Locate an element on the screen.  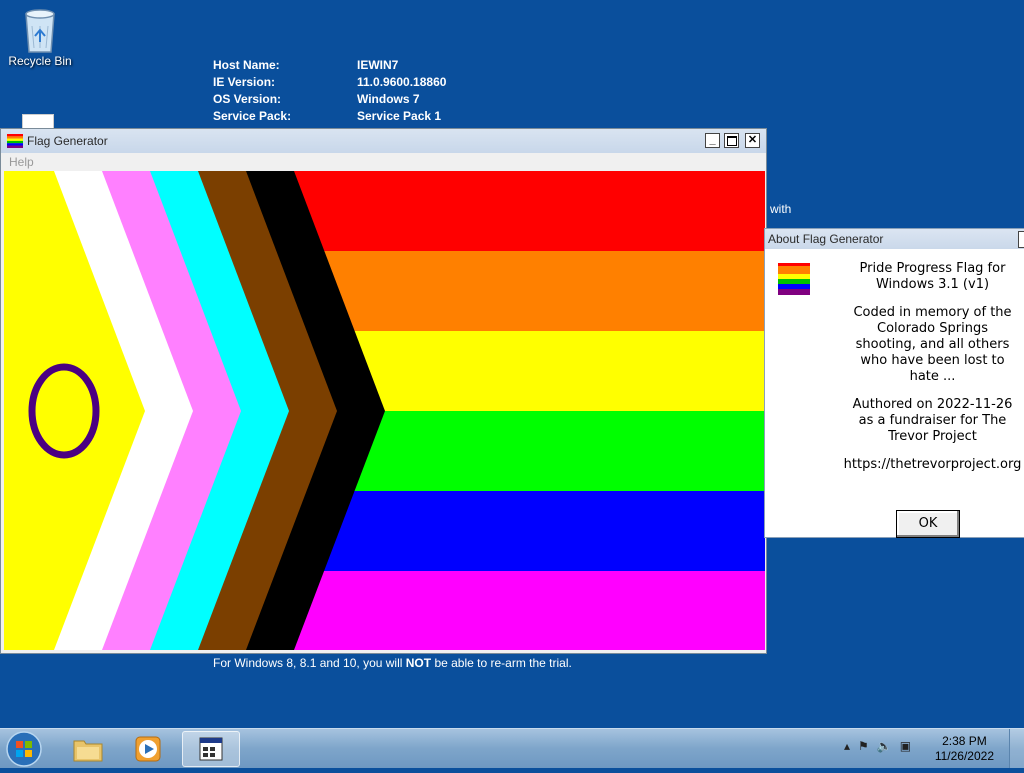
about-dialog-titlebar: About Flag Generator is located at coordinates (894, 239).